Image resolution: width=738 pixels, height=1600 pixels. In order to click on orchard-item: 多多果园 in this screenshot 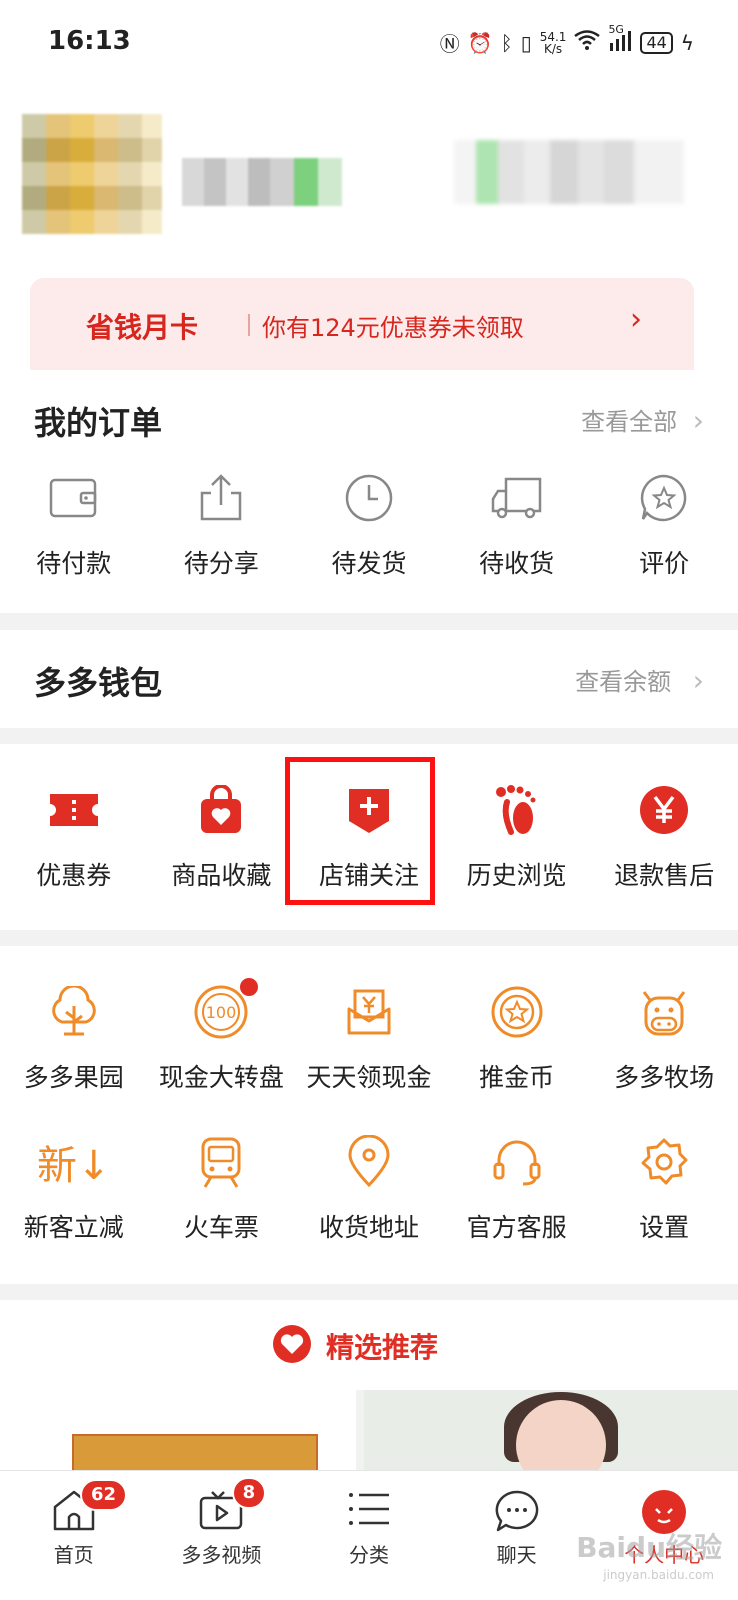, I will do `click(74, 1037)`.